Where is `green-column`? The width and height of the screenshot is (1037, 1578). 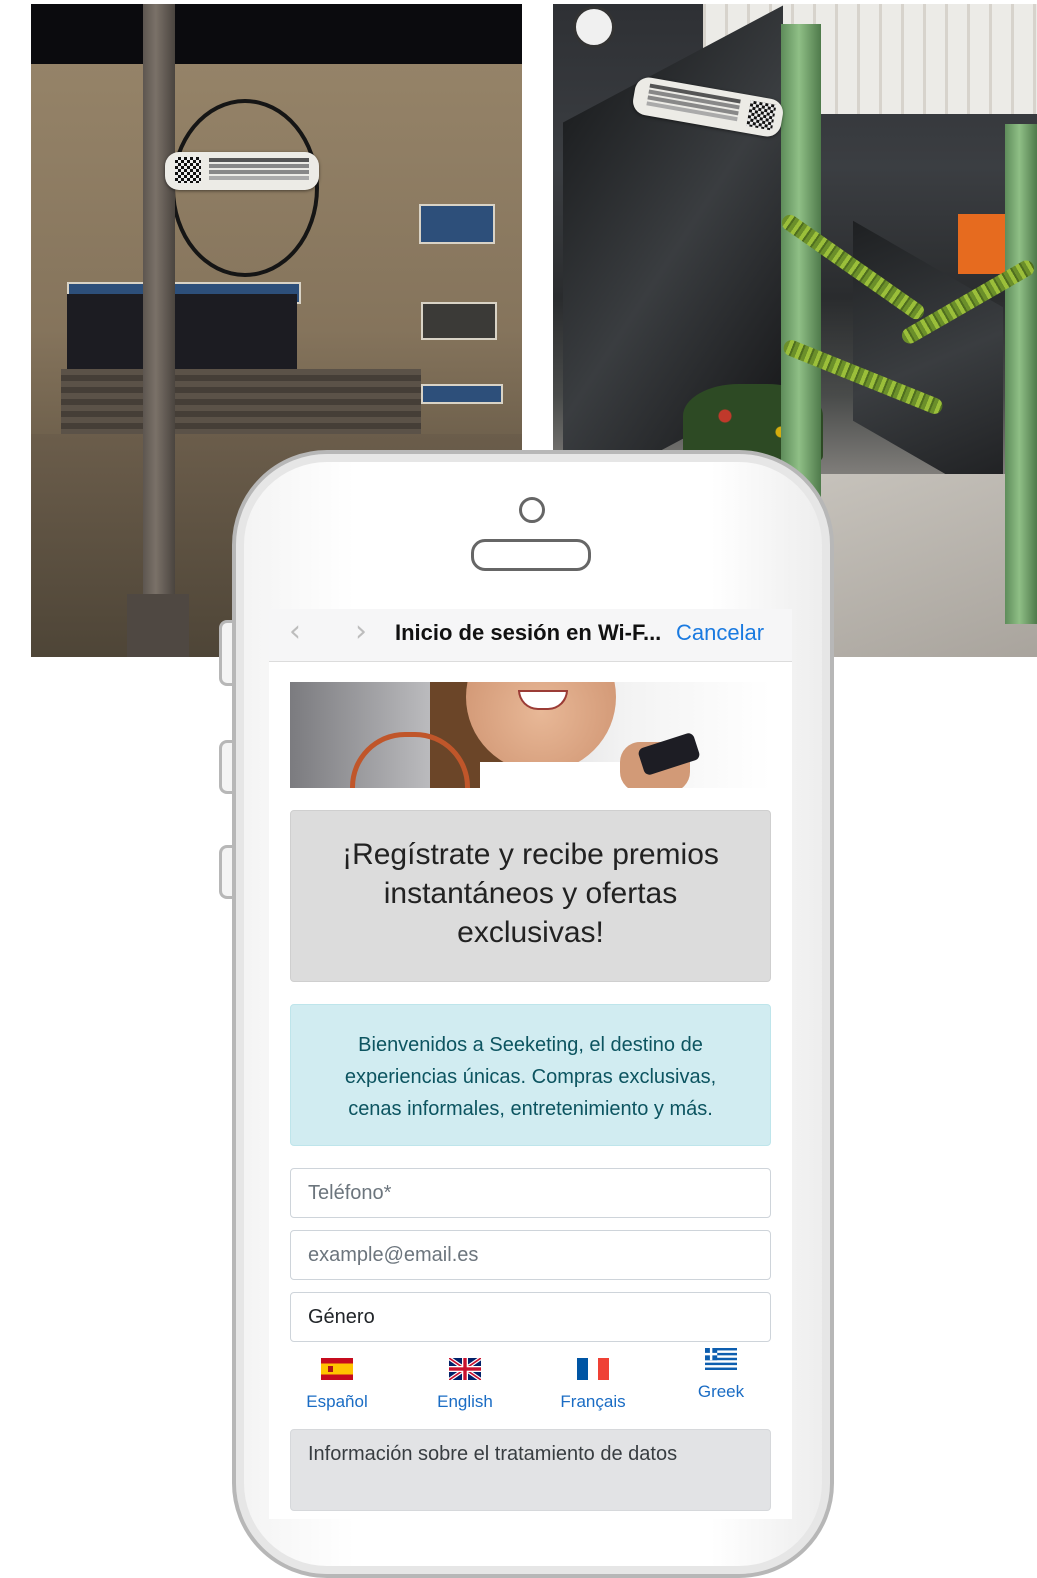 green-column is located at coordinates (1021, 374).